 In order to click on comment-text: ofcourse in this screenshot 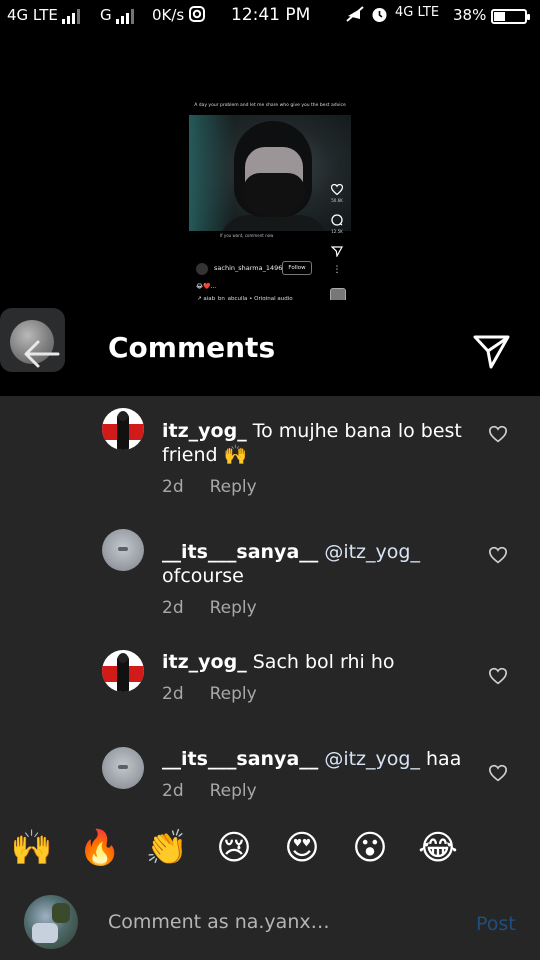, I will do `click(203, 576)`.